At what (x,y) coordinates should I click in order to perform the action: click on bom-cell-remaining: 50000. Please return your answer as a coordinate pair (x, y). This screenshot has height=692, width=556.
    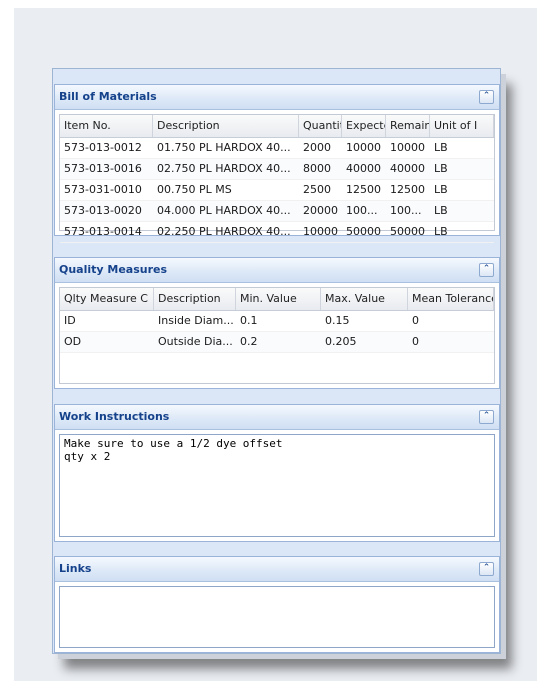
    Looking at the image, I should click on (407, 231).